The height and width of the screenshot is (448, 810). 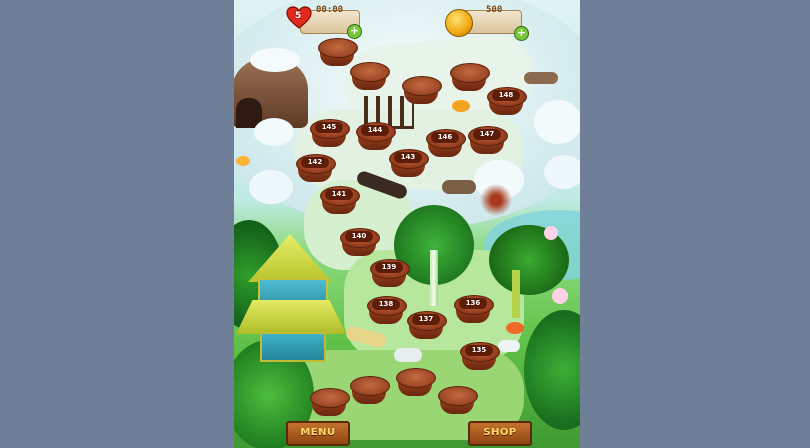 I want to click on level-node: 136, so click(x=474, y=310).